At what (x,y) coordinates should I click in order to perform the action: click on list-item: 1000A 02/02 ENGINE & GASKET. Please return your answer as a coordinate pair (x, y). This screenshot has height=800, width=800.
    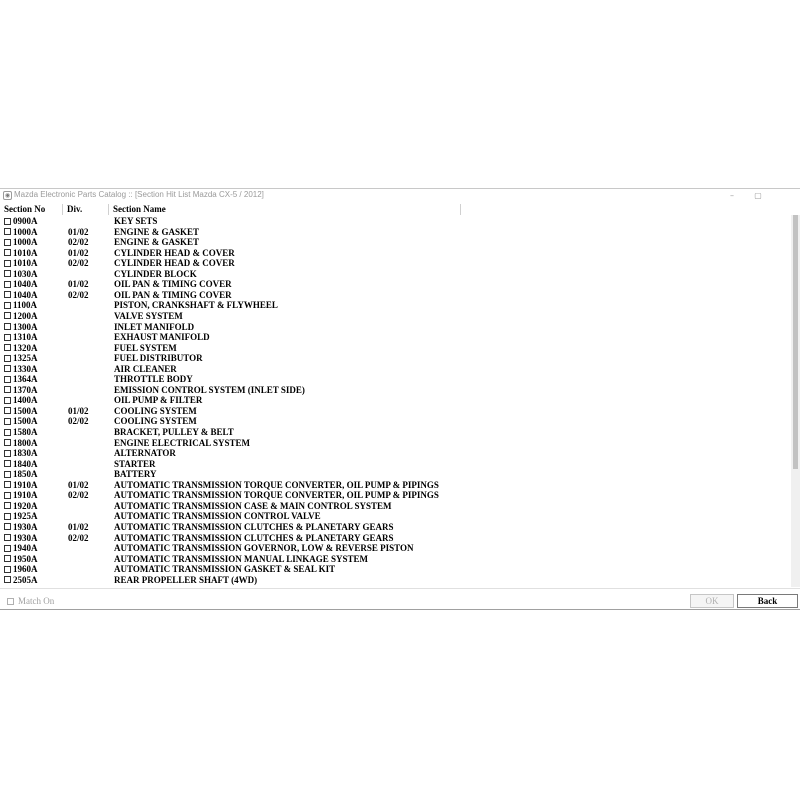
    Looking at the image, I should click on (395, 242).